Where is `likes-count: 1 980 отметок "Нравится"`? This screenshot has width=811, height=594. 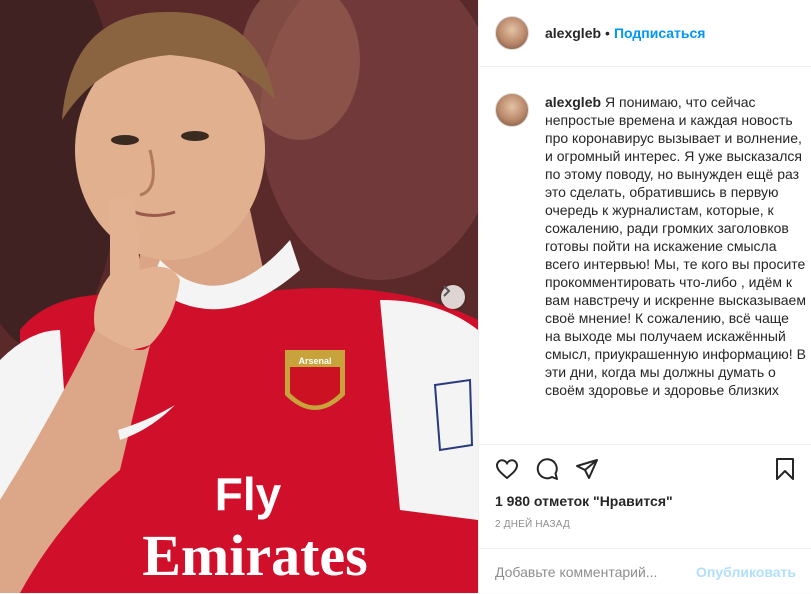 likes-count: 1 980 отметок "Нравится" is located at coordinates (584, 501).